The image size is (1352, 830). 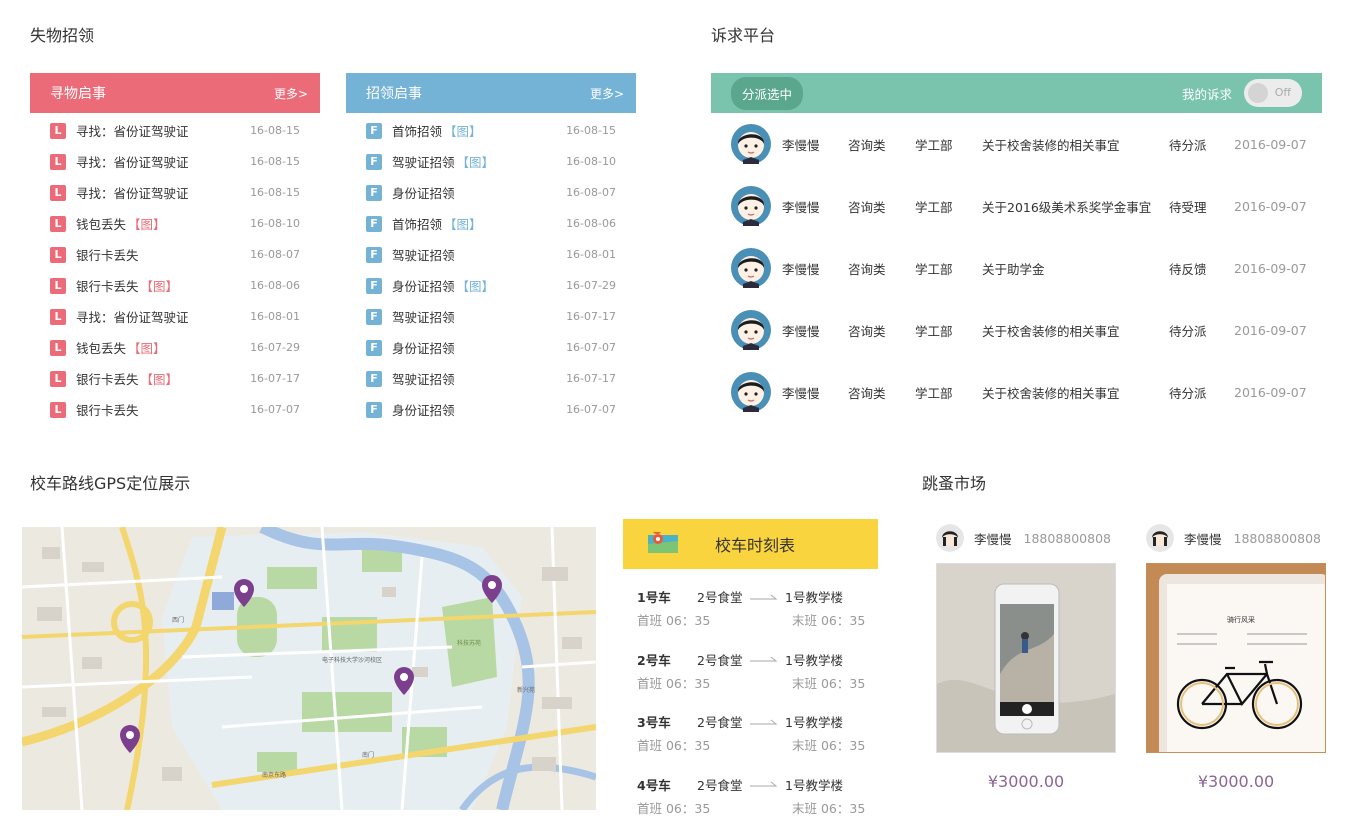 I want to click on bus-number: 2号车, so click(x=654, y=660).